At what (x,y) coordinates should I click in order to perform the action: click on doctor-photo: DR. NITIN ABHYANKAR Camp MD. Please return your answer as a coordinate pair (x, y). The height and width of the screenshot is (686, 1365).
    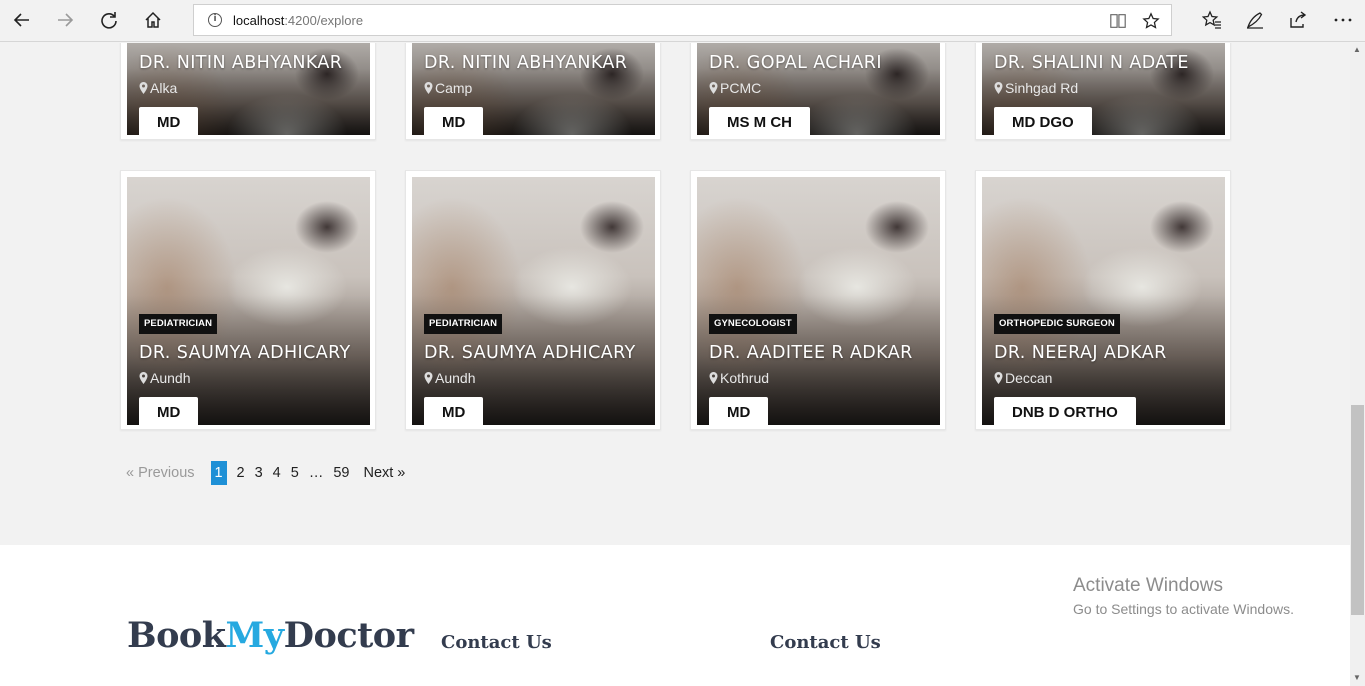
    Looking at the image, I should click on (533, 89).